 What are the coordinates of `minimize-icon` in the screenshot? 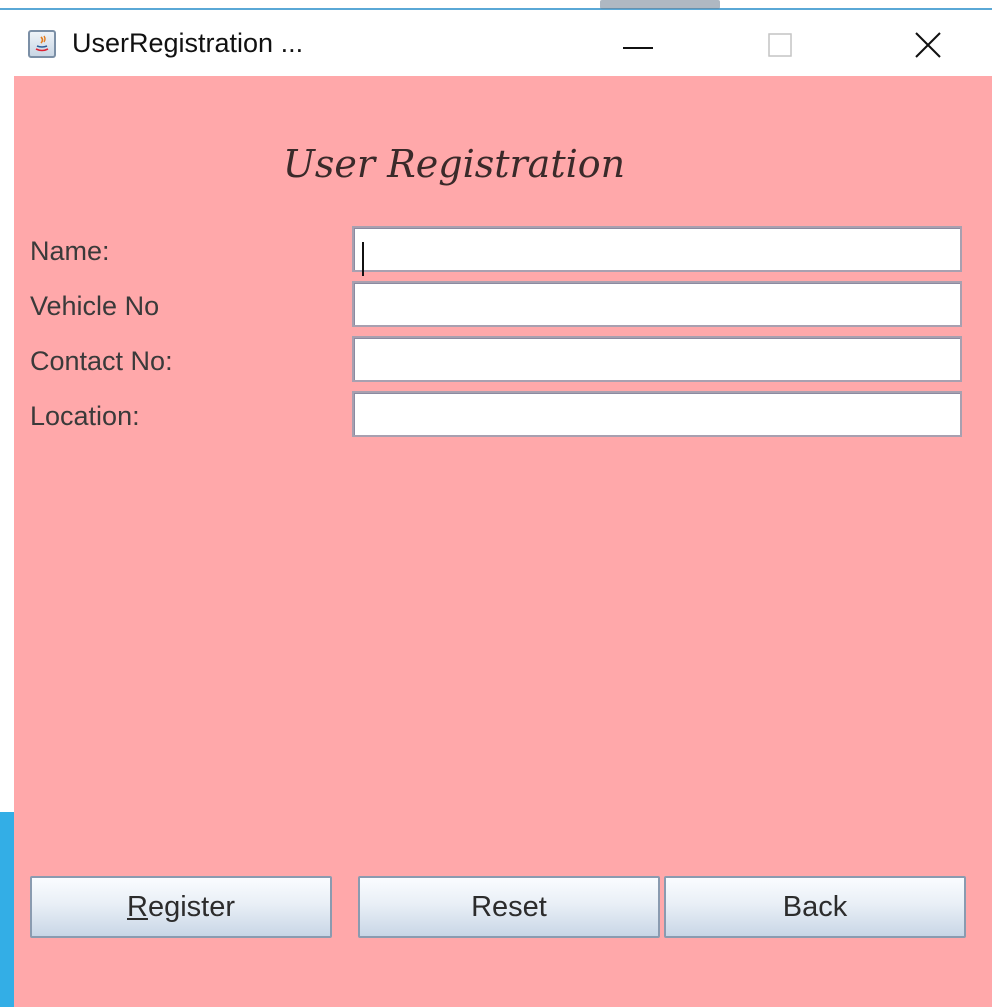 It's located at (638, 48).